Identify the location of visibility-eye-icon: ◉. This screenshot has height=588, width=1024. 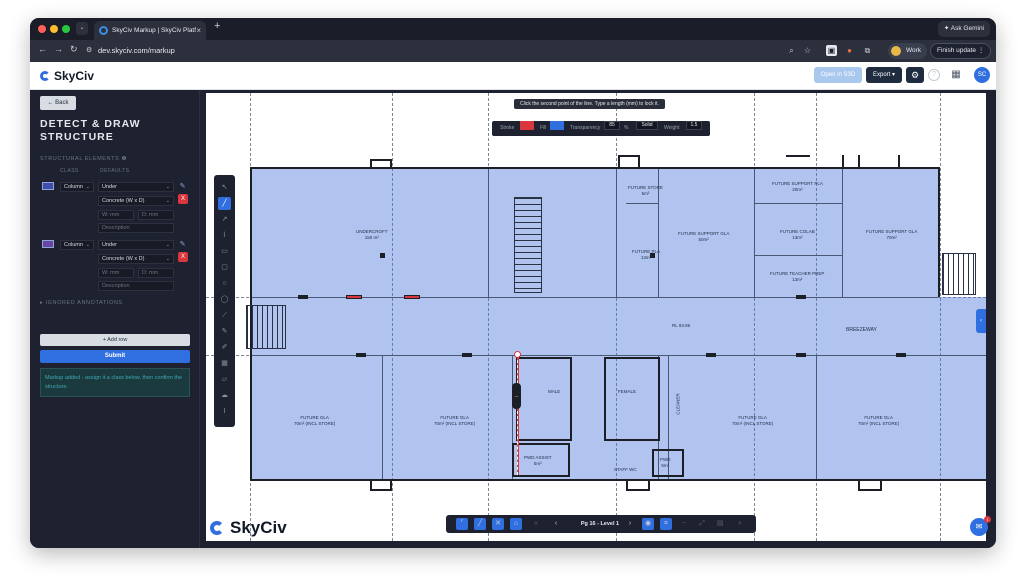
(648, 524).